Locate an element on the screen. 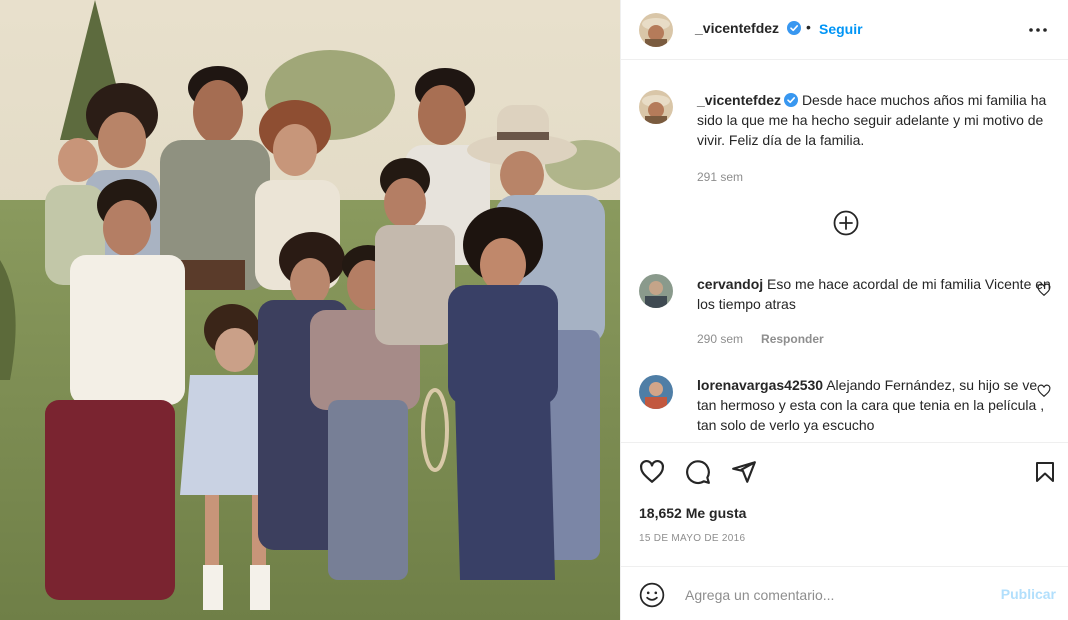 The height and width of the screenshot is (620, 1068). follow-button: Seguir is located at coordinates (841, 29).